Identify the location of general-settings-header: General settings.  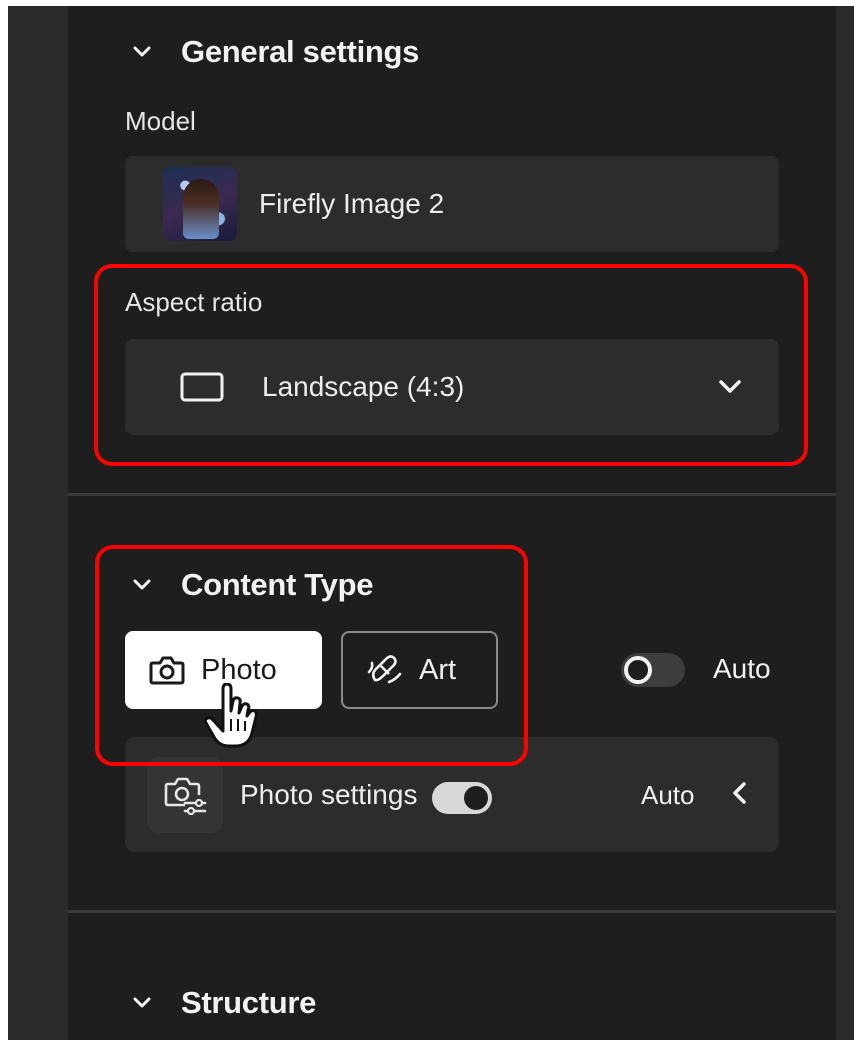
(276, 52).